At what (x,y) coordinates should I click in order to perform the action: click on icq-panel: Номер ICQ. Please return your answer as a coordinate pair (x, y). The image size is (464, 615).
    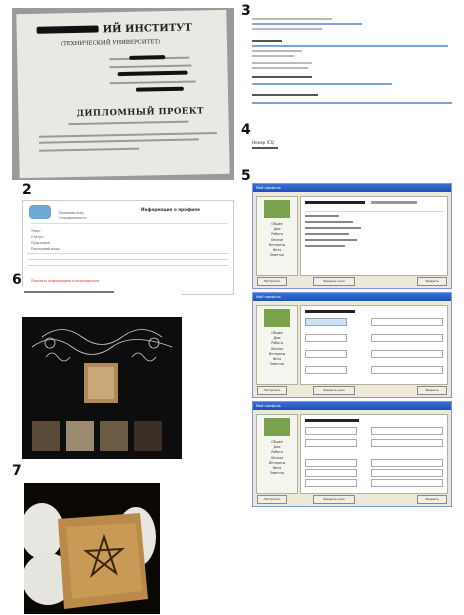
    Looking at the image, I should click on (302, 148).